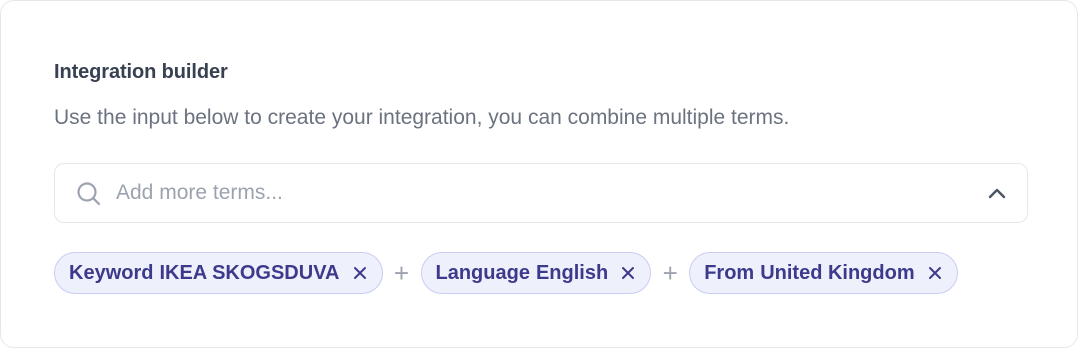 The width and height of the screenshot is (1080, 350). I want to click on chip-value: United Kingdom, so click(837, 272).